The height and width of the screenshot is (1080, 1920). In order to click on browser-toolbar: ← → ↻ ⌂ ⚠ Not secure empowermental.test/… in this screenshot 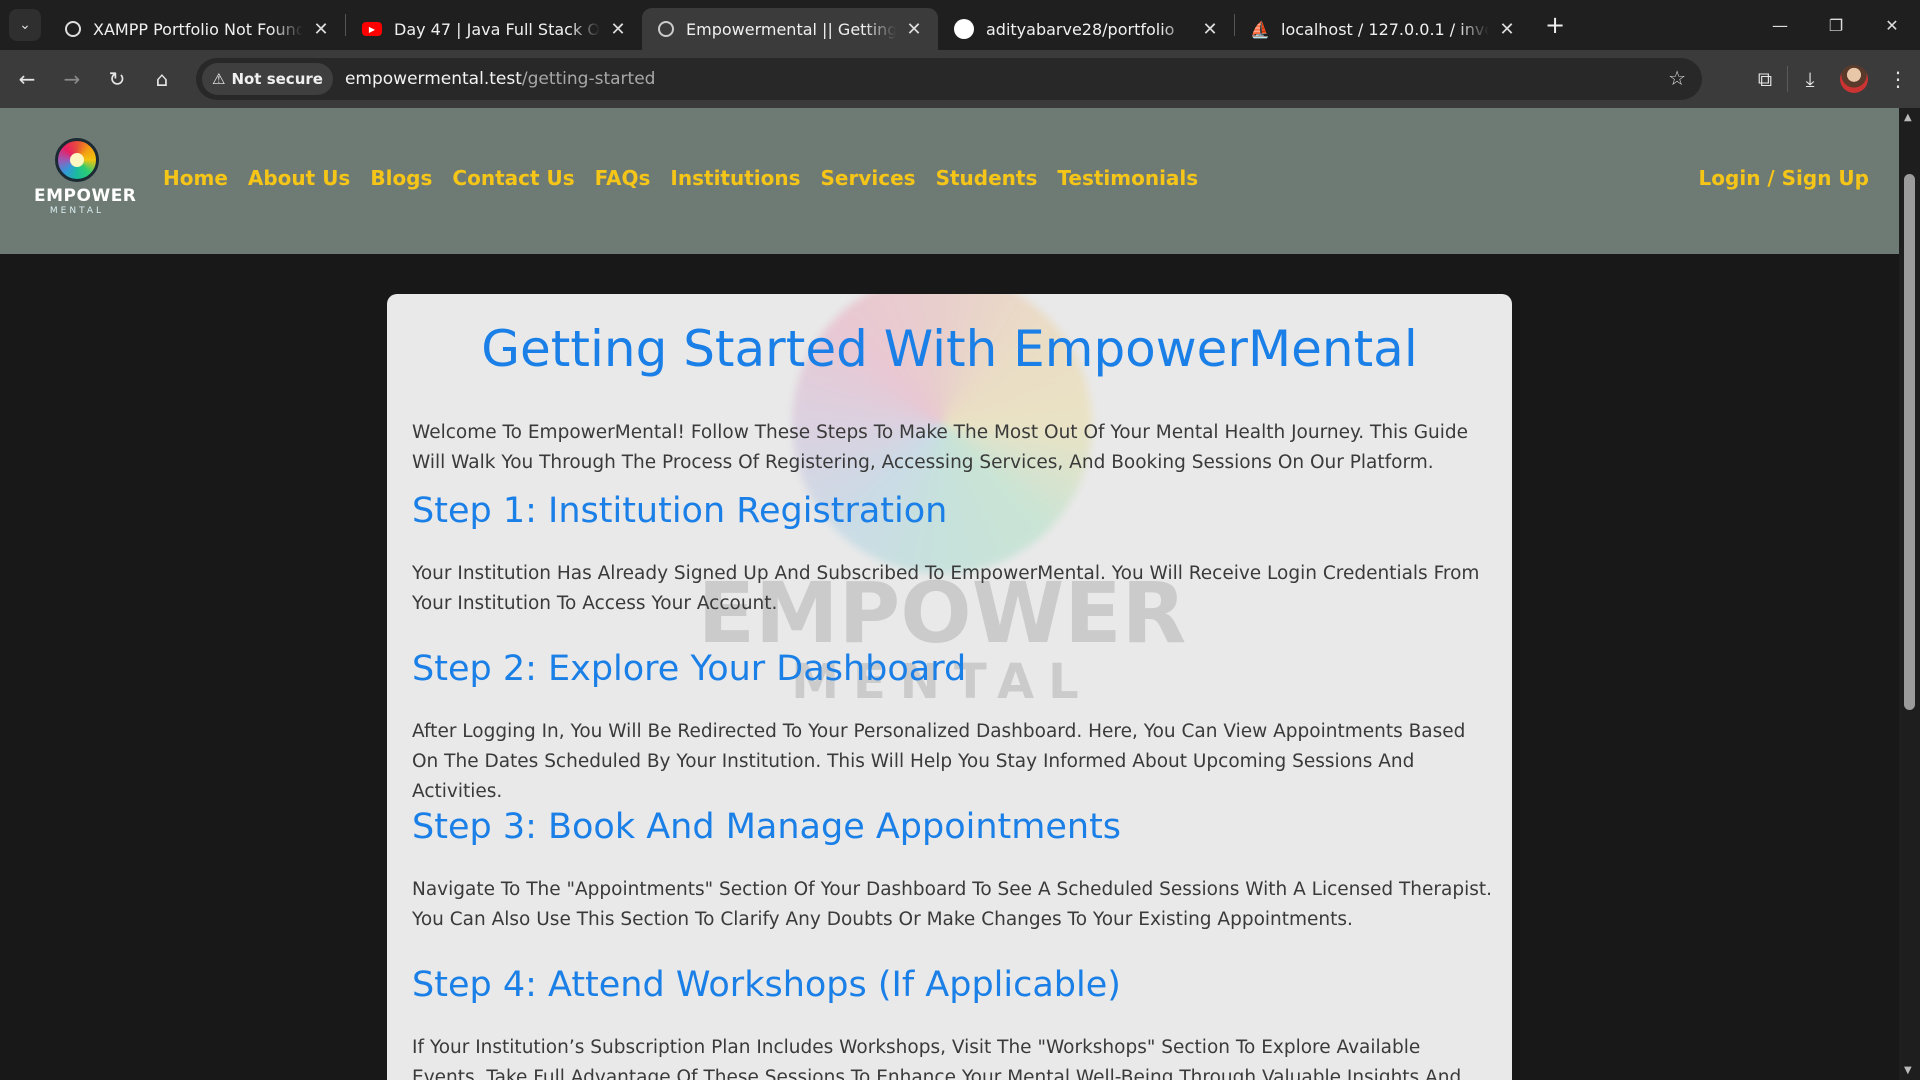, I will do `click(960, 79)`.